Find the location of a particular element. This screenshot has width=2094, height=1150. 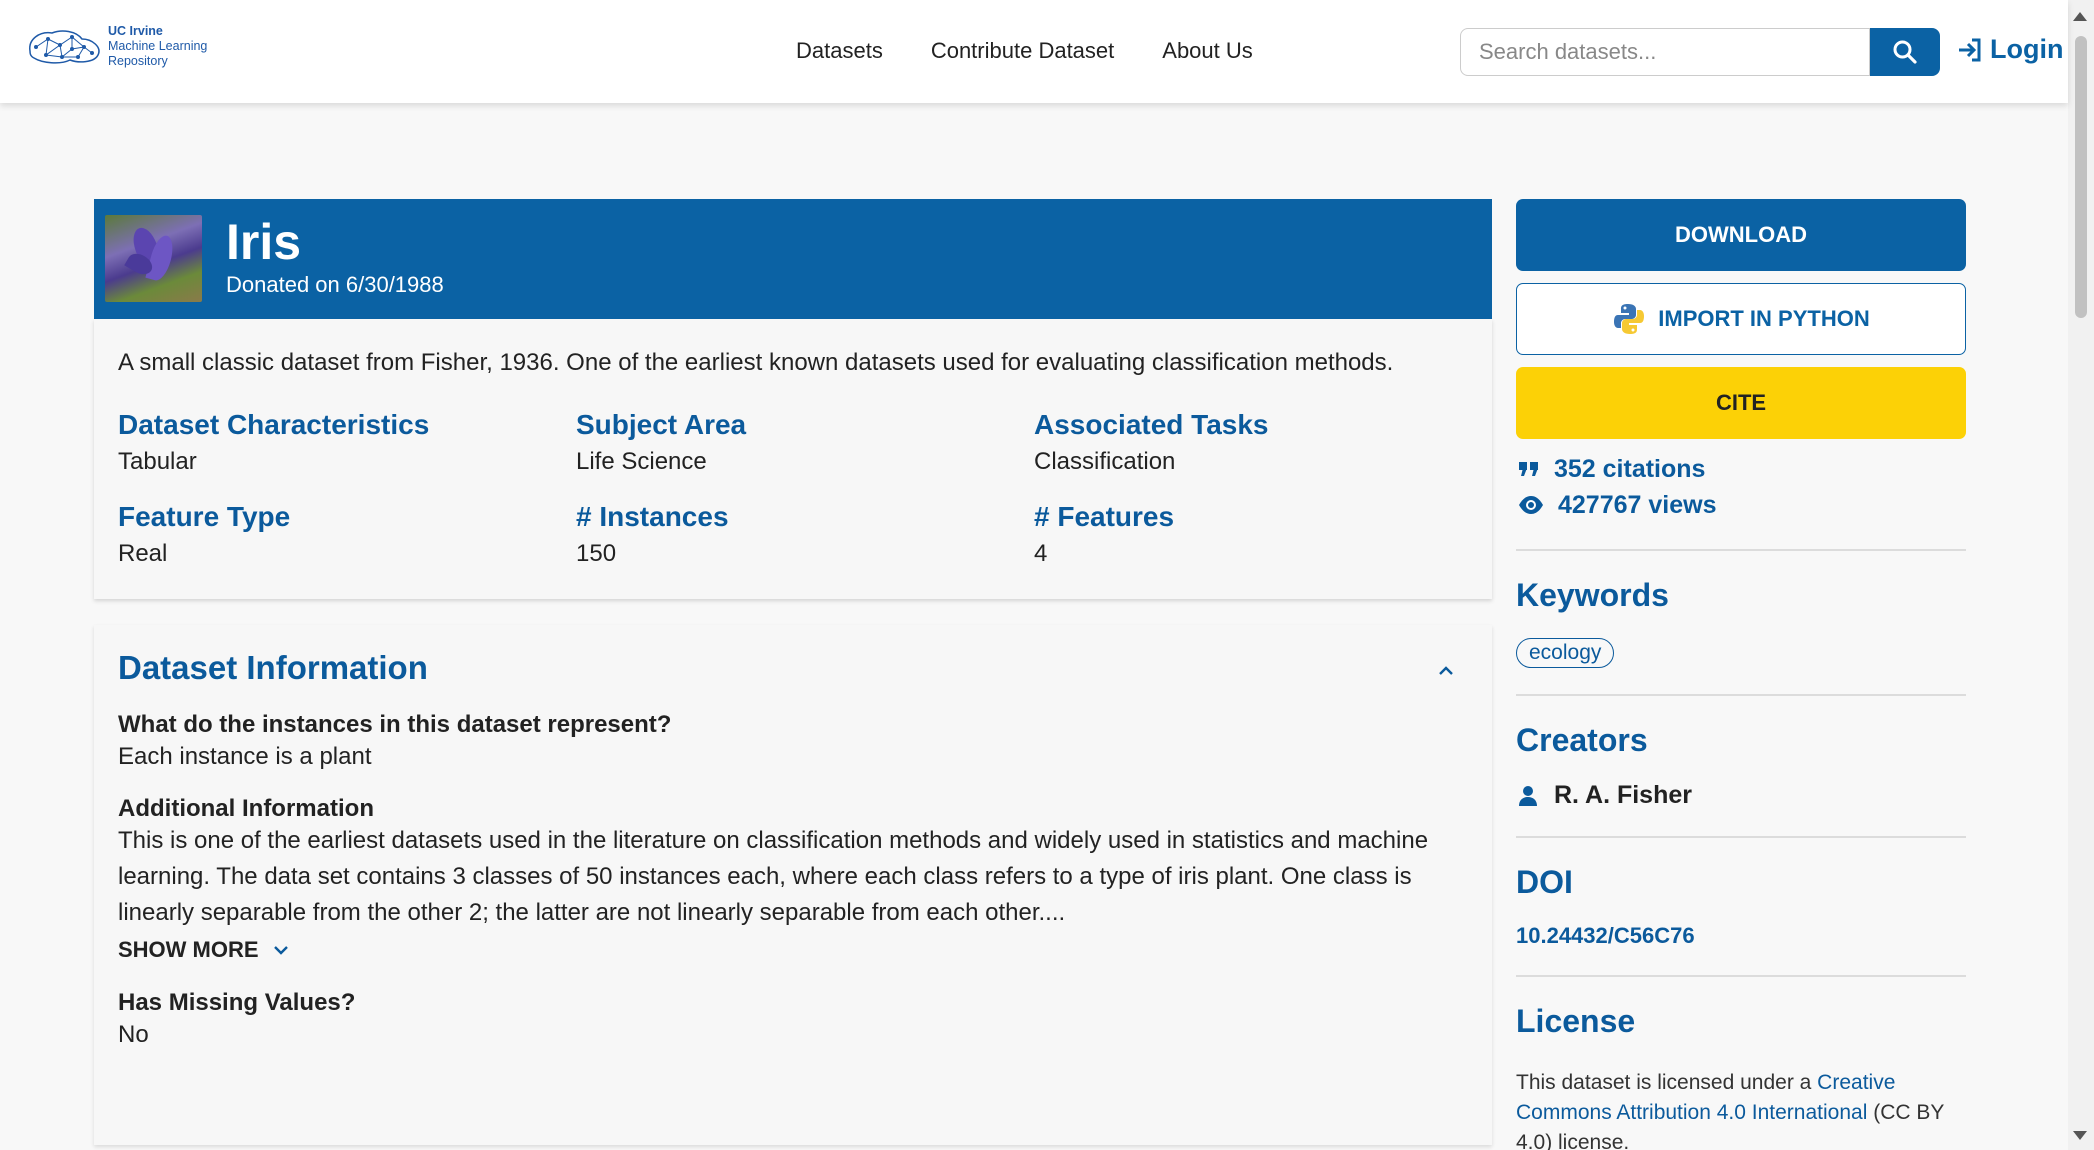

cite-label: CITE is located at coordinates (1741, 402).